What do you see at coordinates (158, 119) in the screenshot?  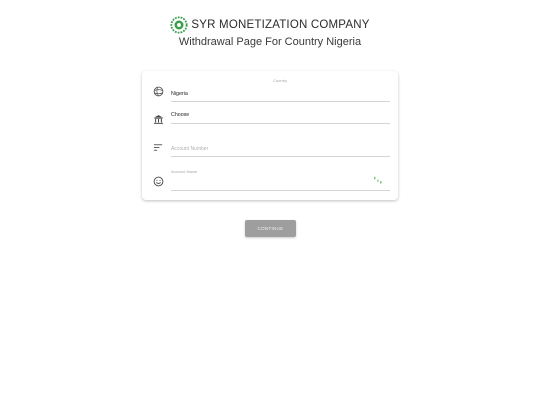 I see `bank-icon` at bounding box center [158, 119].